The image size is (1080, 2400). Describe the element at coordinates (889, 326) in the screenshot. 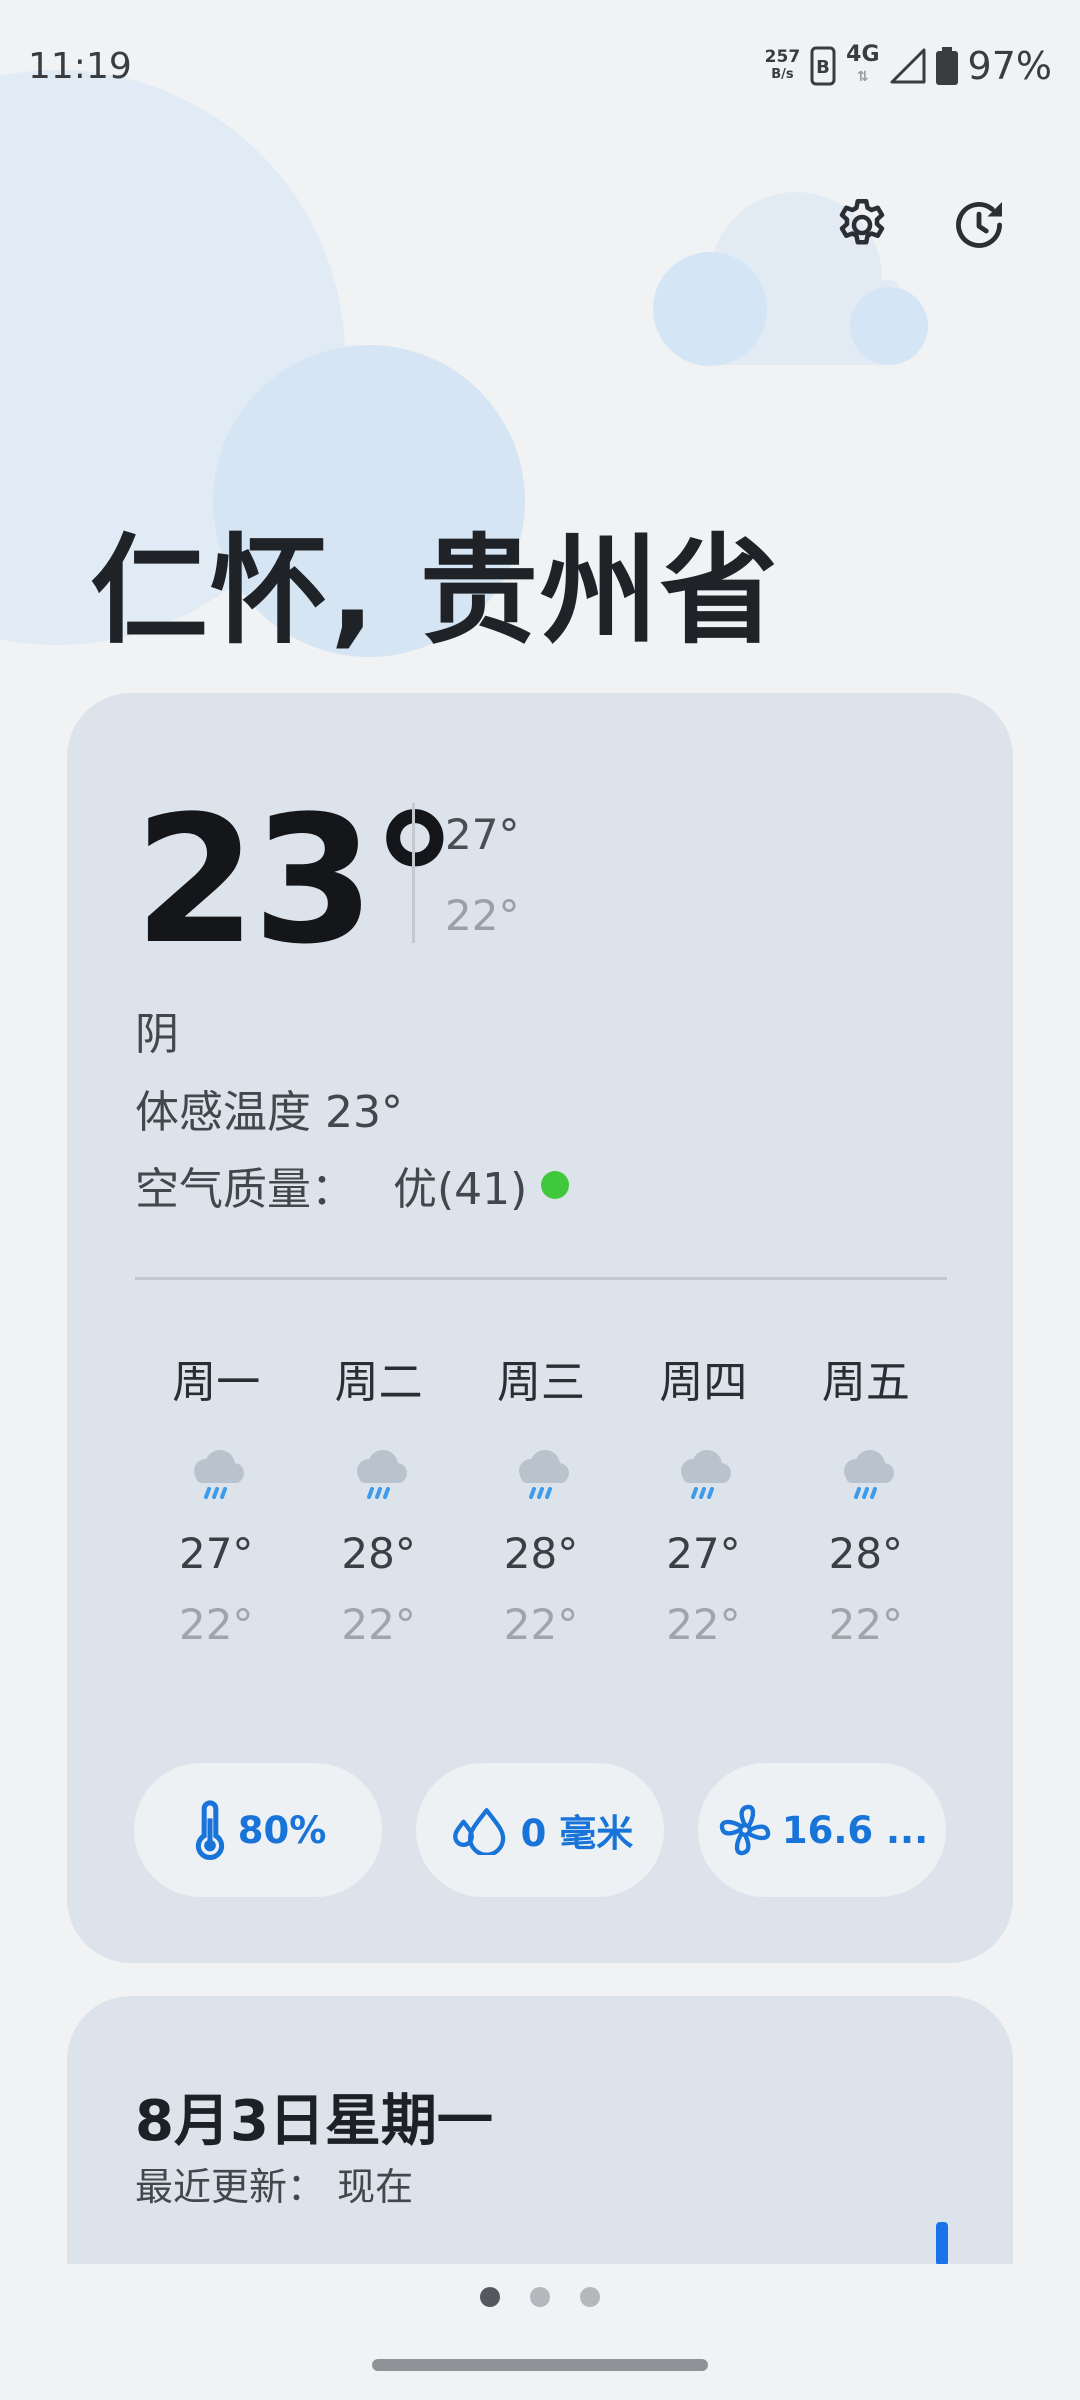

I see `decorative-cloud-right` at that location.